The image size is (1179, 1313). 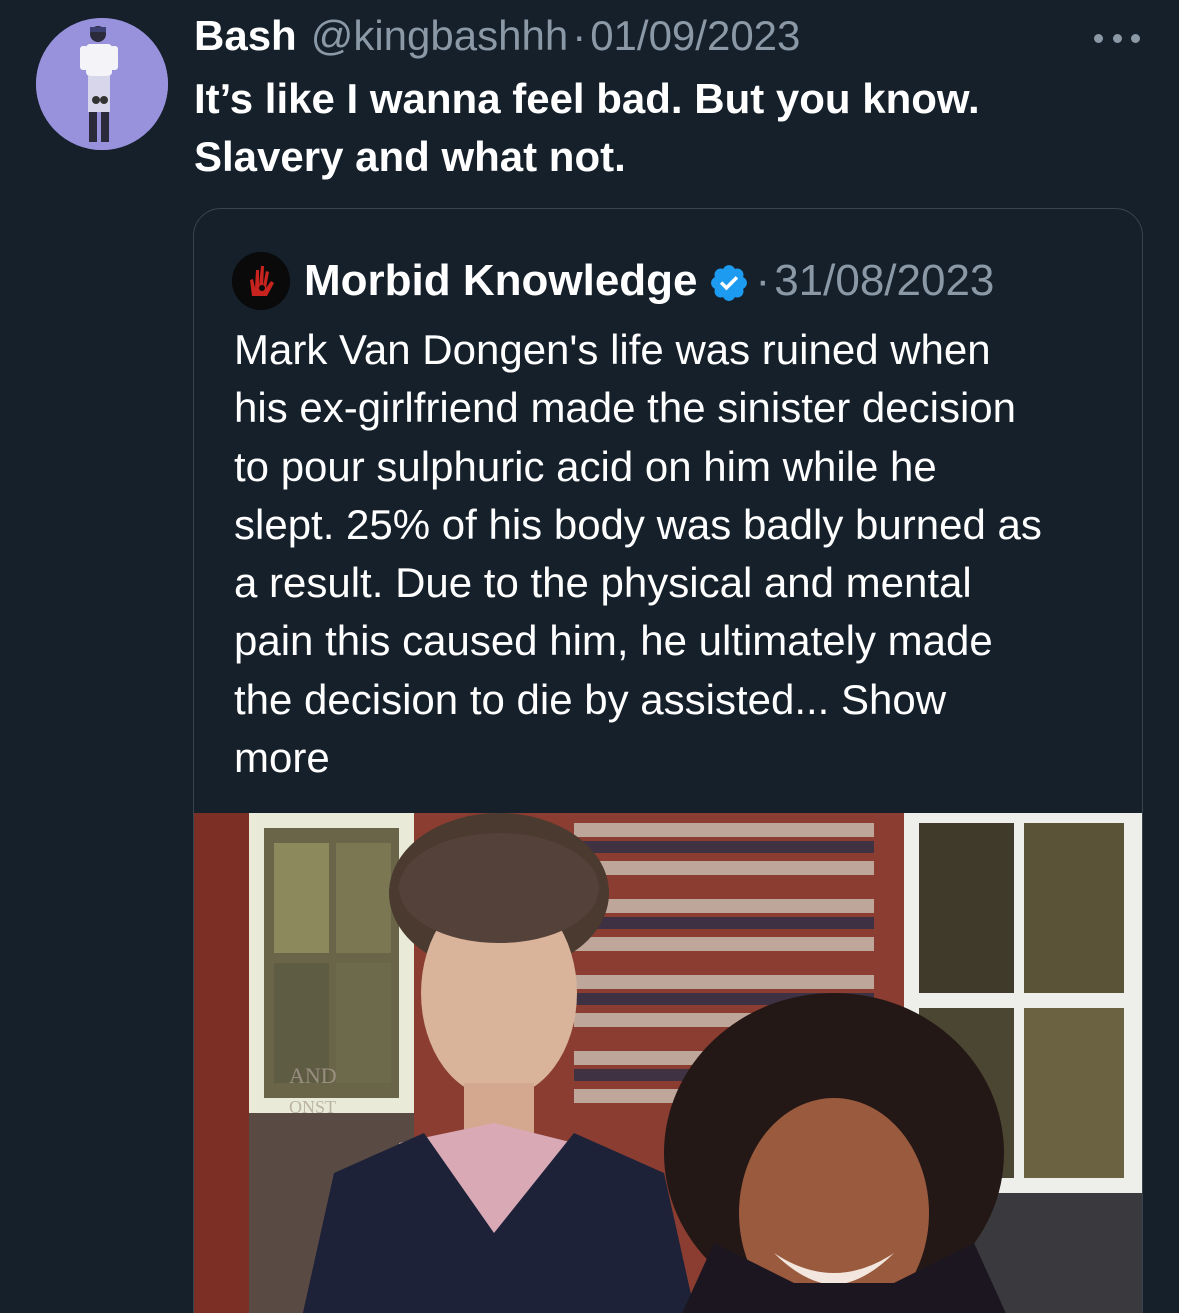 I want to click on image-sign-text: ONST, so click(x=312, y=1107).